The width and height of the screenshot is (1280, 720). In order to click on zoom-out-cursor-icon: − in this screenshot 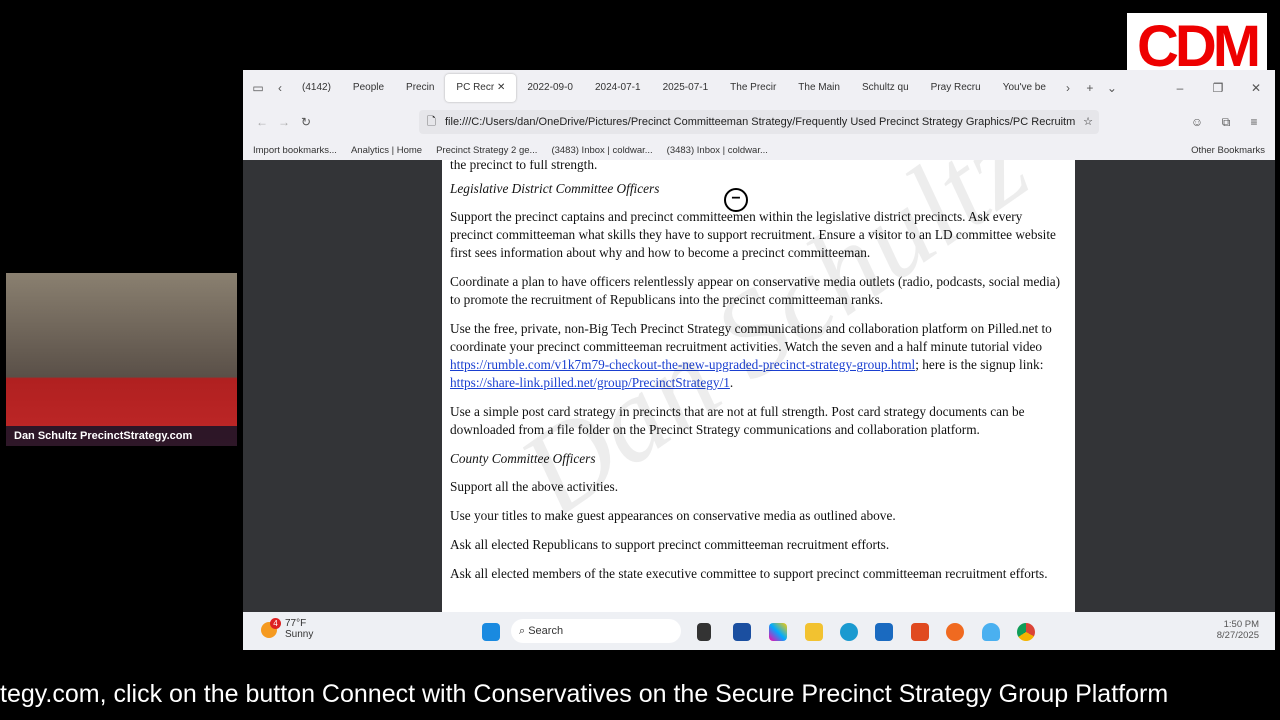, I will do `click(736, 200)`.